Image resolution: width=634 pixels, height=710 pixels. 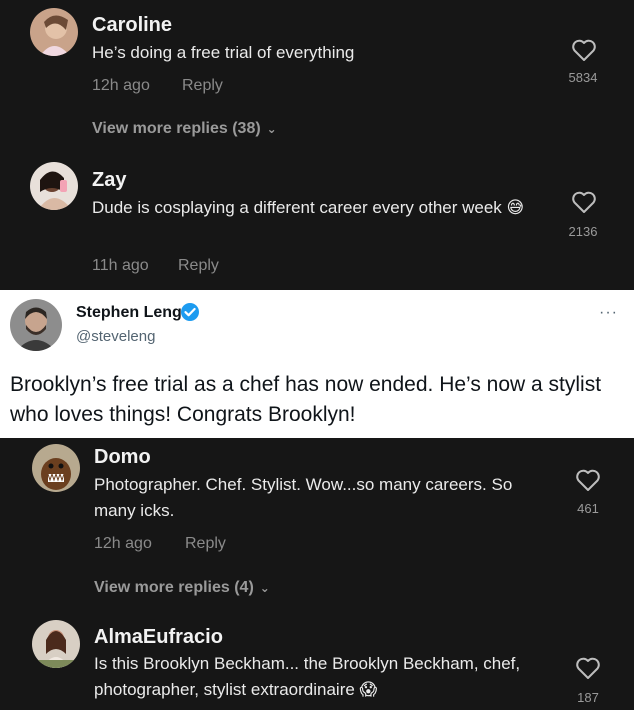 I want to click on view-more-replies: View more replies (4) ⌄, so click(x=182, y=588).